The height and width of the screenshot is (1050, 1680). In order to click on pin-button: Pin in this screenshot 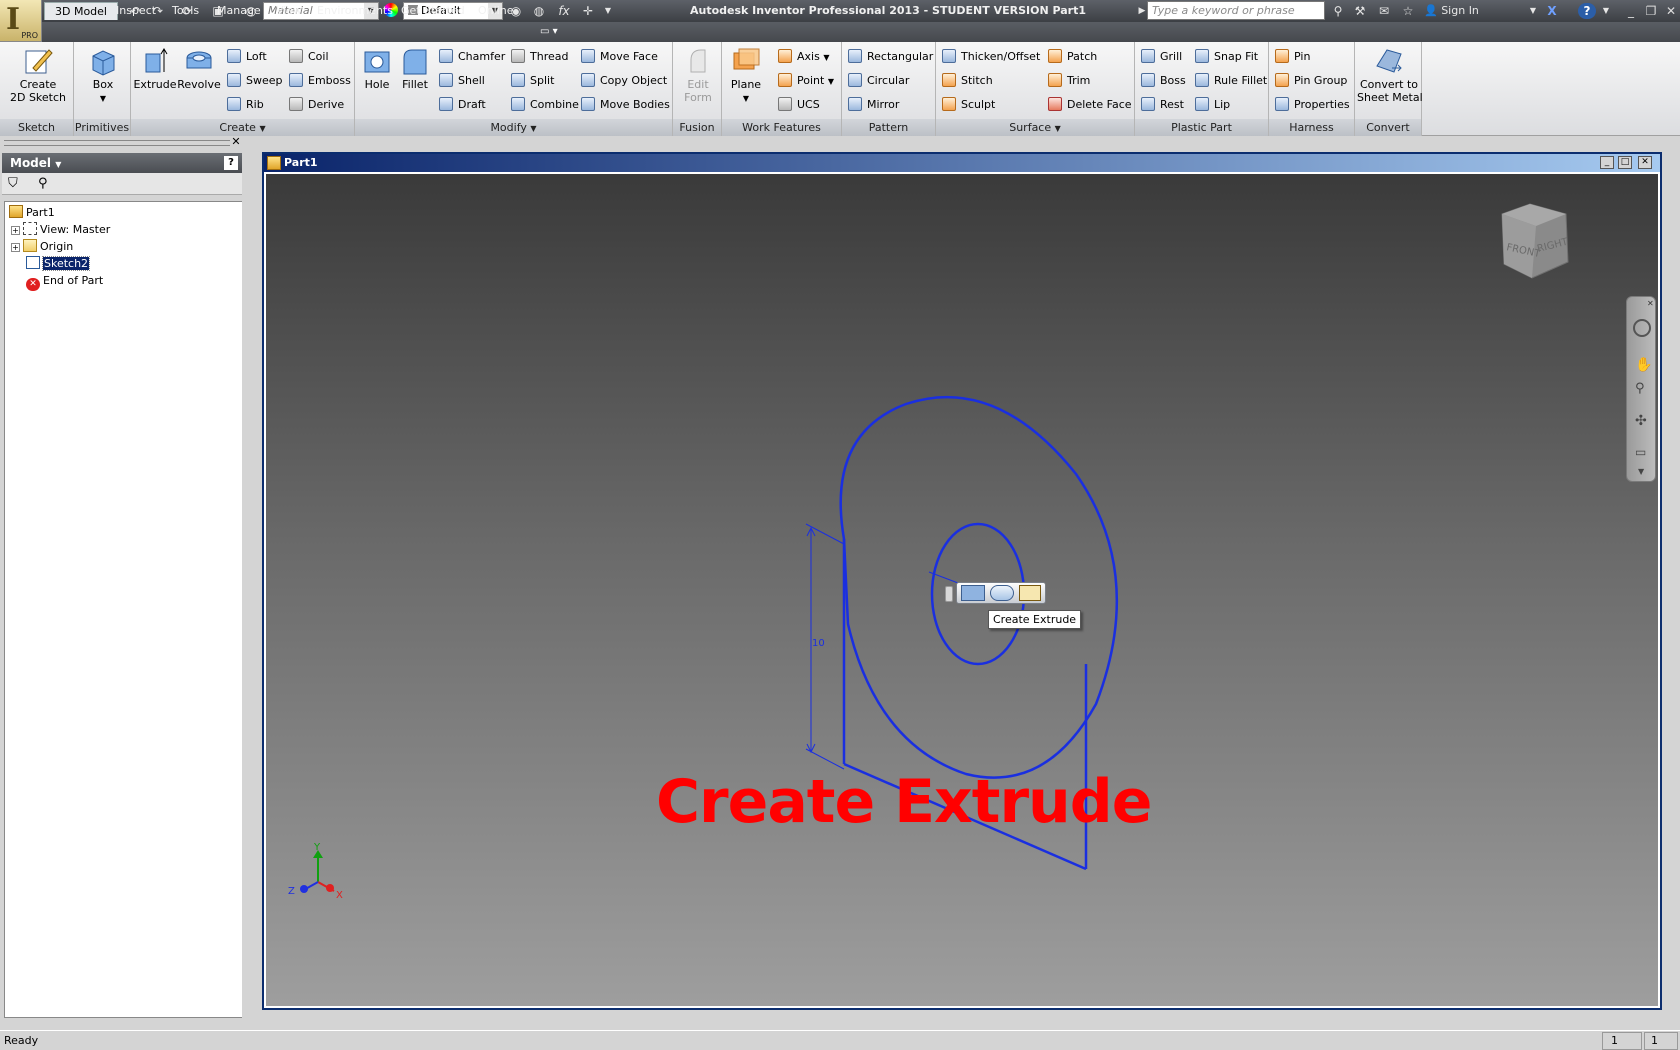, I will do `click(1292, 57)`.